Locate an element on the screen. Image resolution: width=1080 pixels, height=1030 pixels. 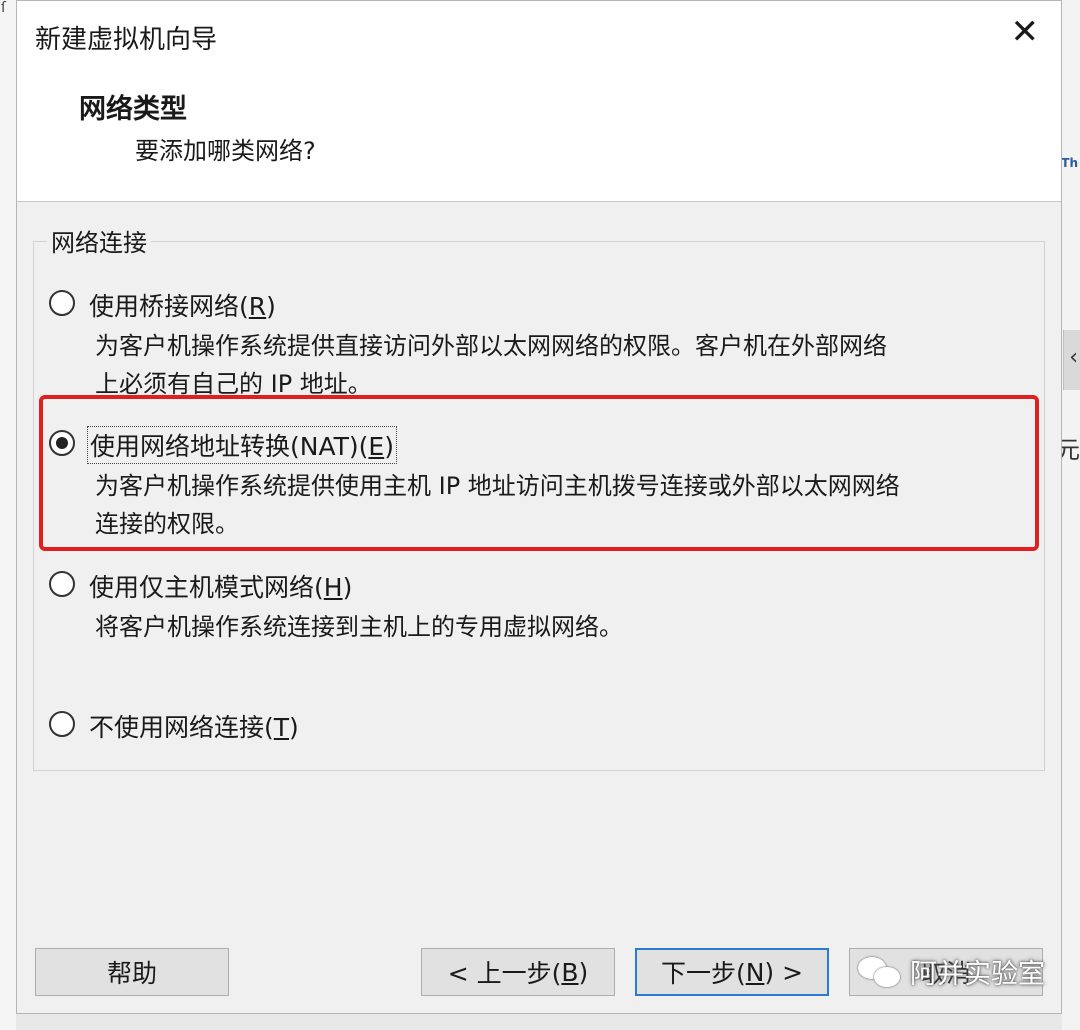
background-fragment: Th is located at coordinates (1069, 163).